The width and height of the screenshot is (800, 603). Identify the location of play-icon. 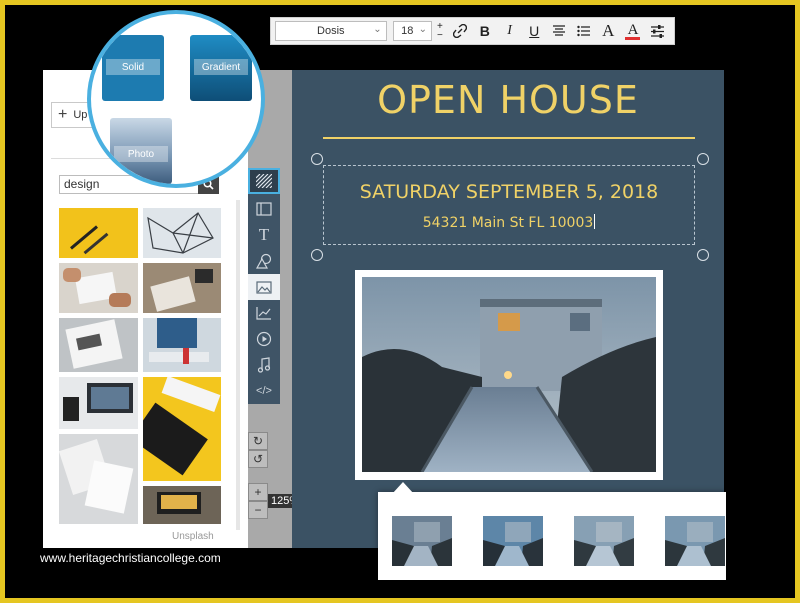
(264, 339).